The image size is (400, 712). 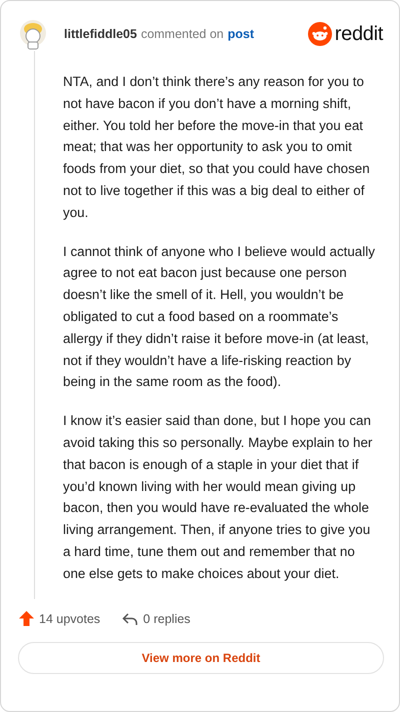 What do you see at coordinates (130, 619) in the screenshot?
I see `reply-icon` at bounding box center [130, 619].